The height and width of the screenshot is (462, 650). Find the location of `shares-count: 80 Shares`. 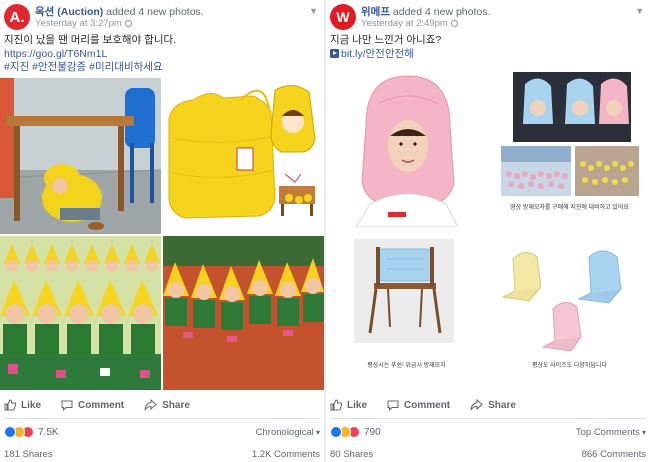

shares-count: 80 Shares is located at coordinates (351, 454).